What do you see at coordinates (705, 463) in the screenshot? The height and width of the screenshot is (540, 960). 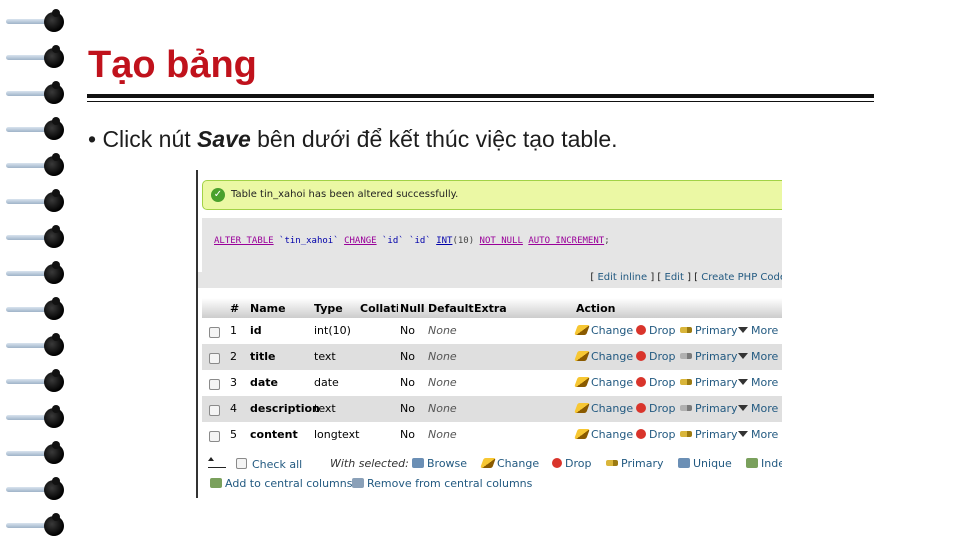 I see `bulk-unique-button: Unique` at bounding box center [705, 463].